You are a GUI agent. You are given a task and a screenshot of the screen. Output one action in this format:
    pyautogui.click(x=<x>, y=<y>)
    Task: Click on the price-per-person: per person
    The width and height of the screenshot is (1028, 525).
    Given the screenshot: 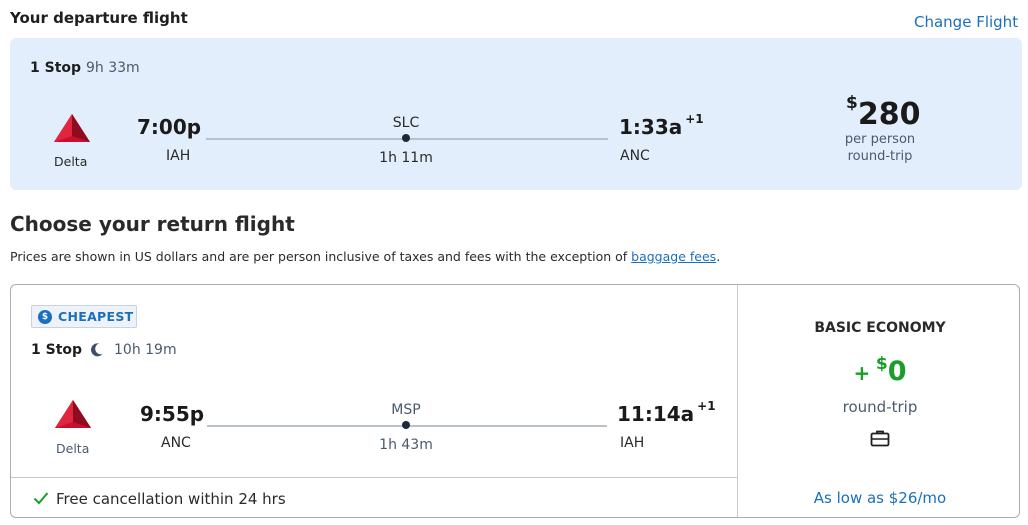 What is the action you would take?
    pyautogui.click(x=880, y=139)
    